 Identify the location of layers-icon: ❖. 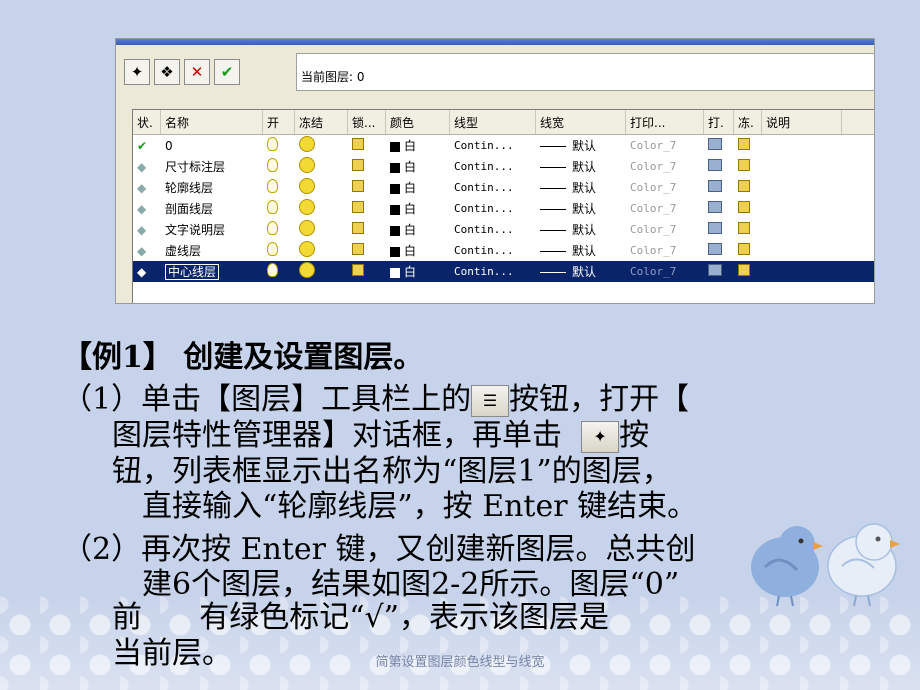
(167, 72).